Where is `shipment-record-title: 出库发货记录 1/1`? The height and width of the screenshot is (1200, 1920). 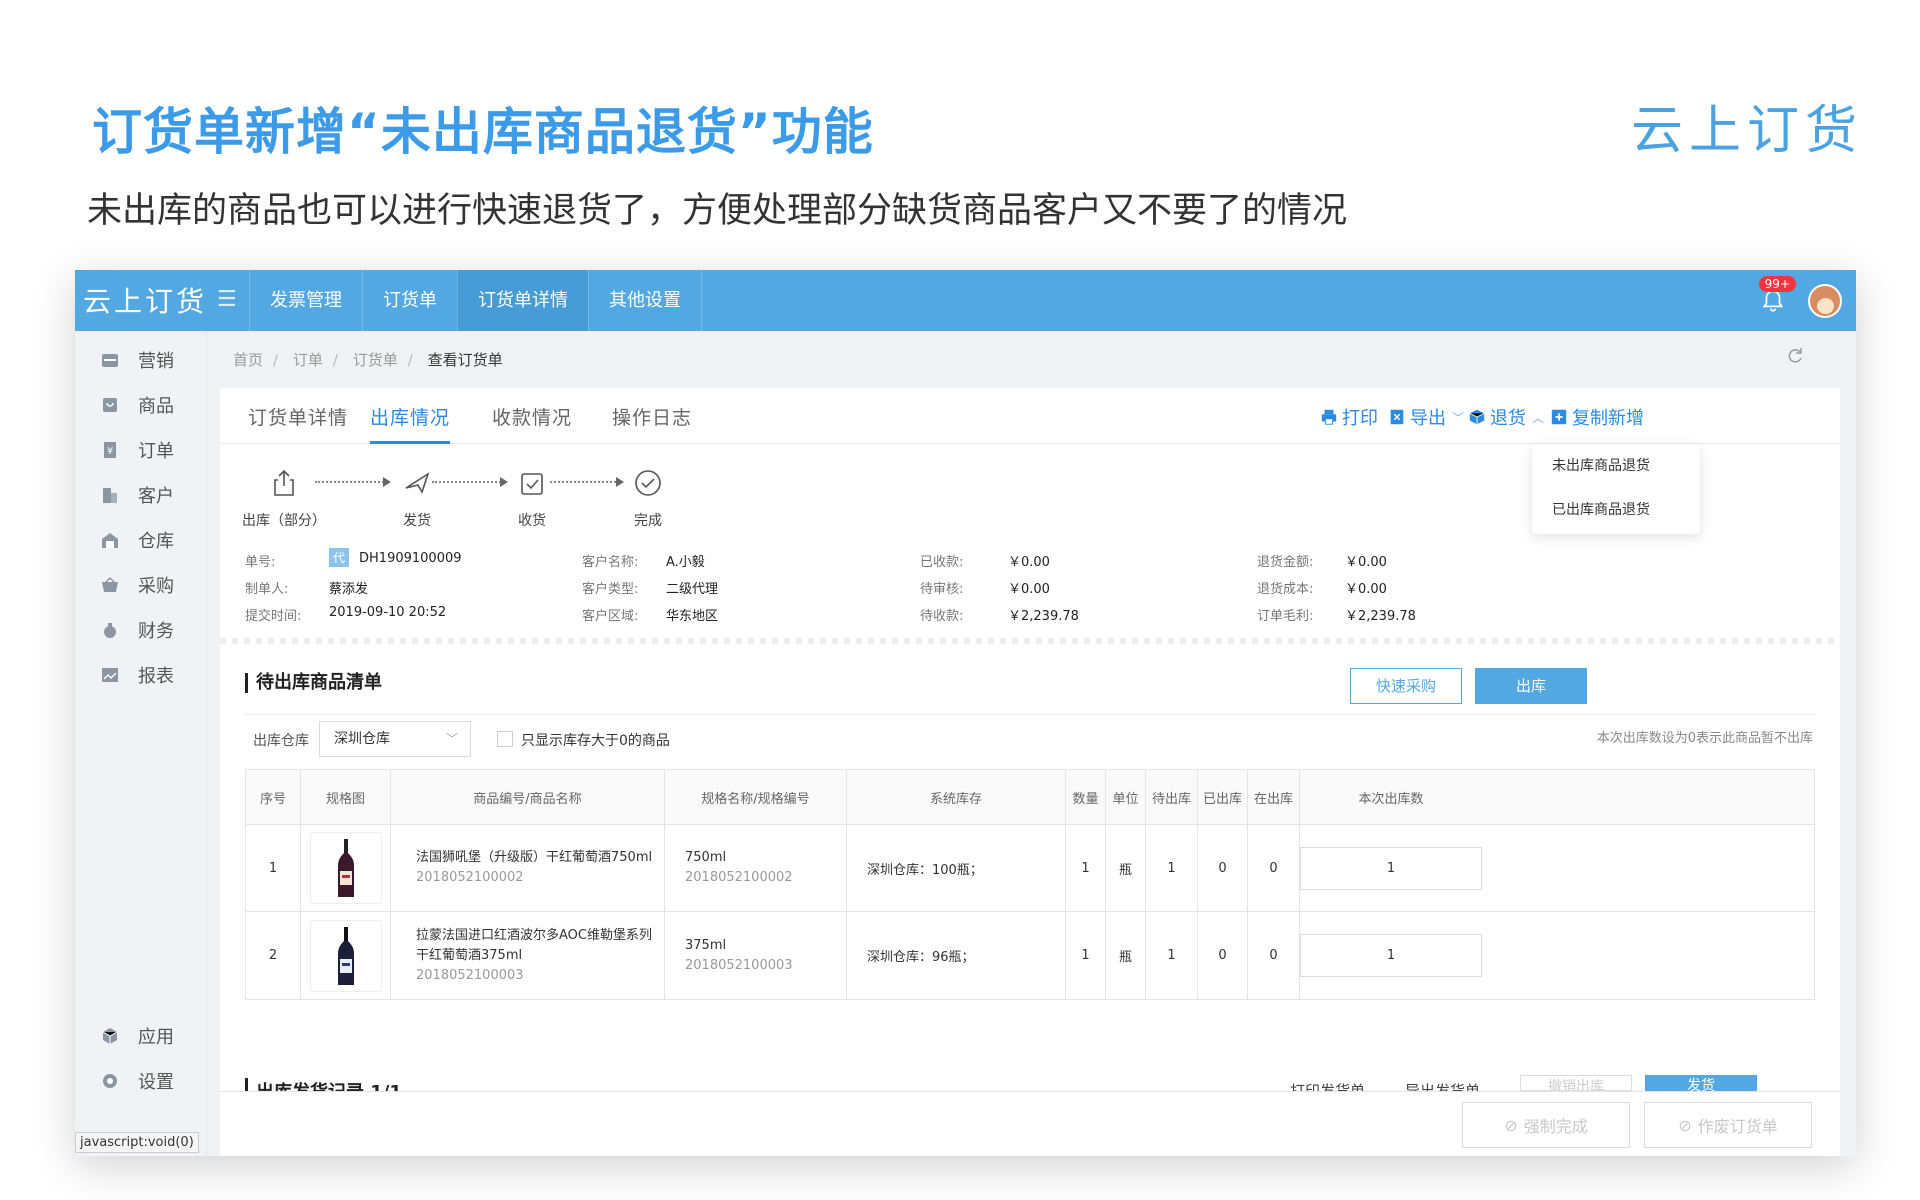 shipment-record-title: 出库发货记录 1/1 is located at coordinates (323, 1085).